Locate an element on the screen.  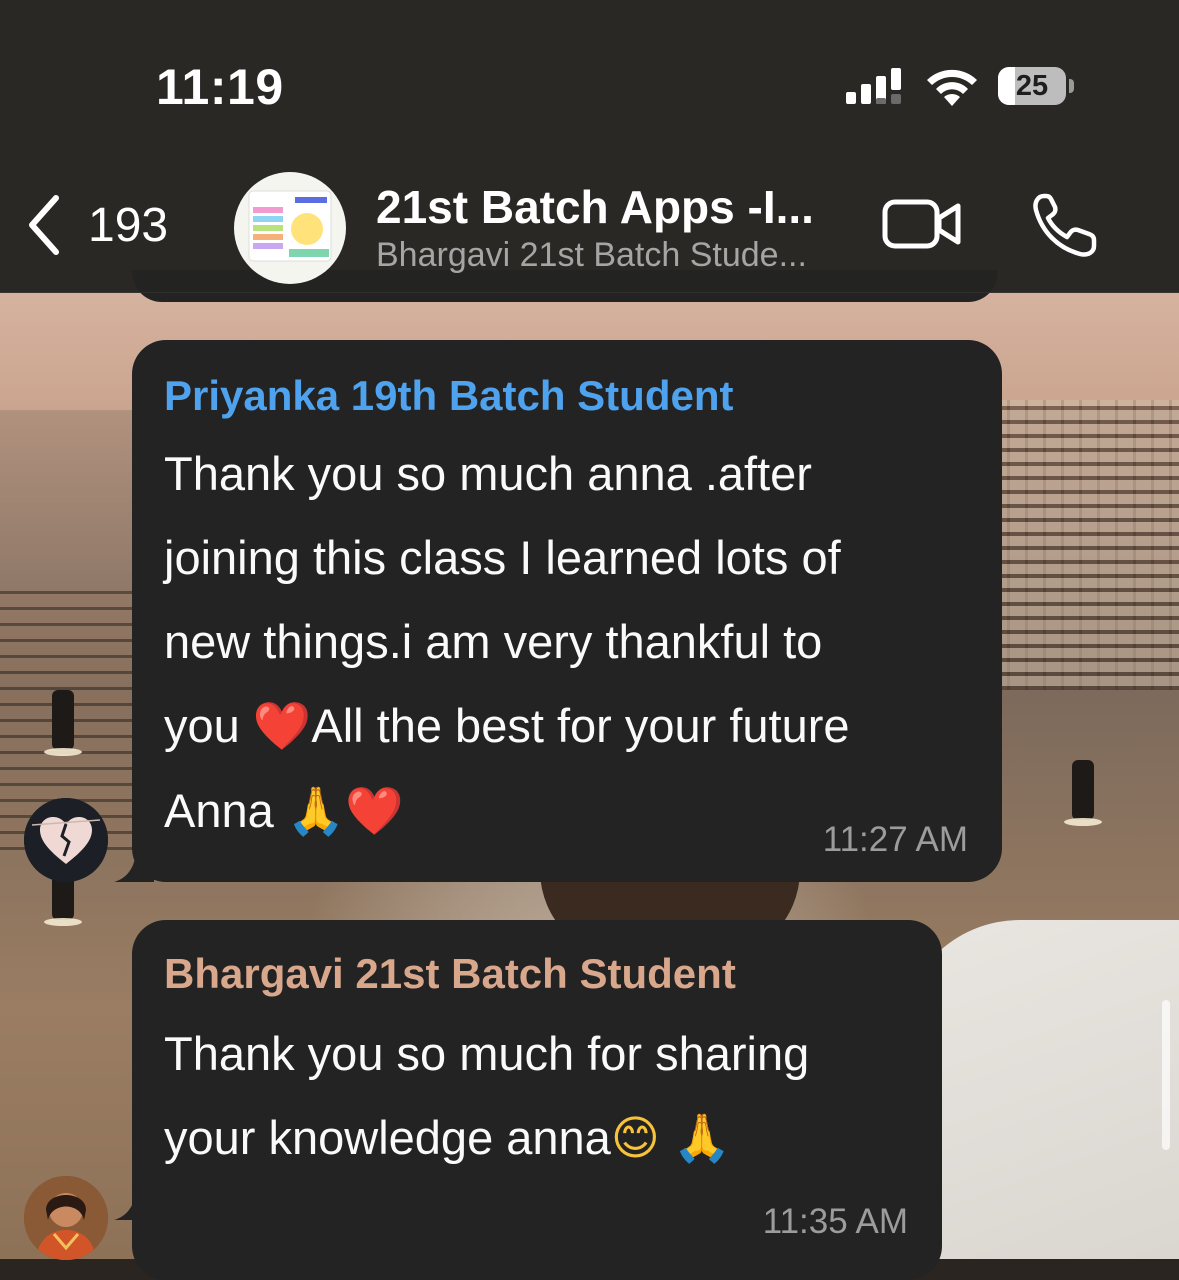
message-line: Thank you so much anna .after is located at coordinates (488, 473).